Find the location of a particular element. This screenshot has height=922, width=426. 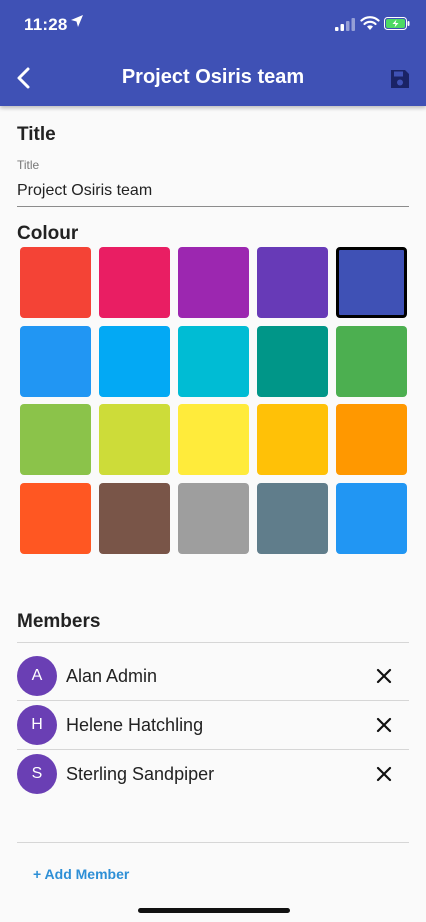

member-name: Sterling Sandpiper is located at coordinates (140, 774).